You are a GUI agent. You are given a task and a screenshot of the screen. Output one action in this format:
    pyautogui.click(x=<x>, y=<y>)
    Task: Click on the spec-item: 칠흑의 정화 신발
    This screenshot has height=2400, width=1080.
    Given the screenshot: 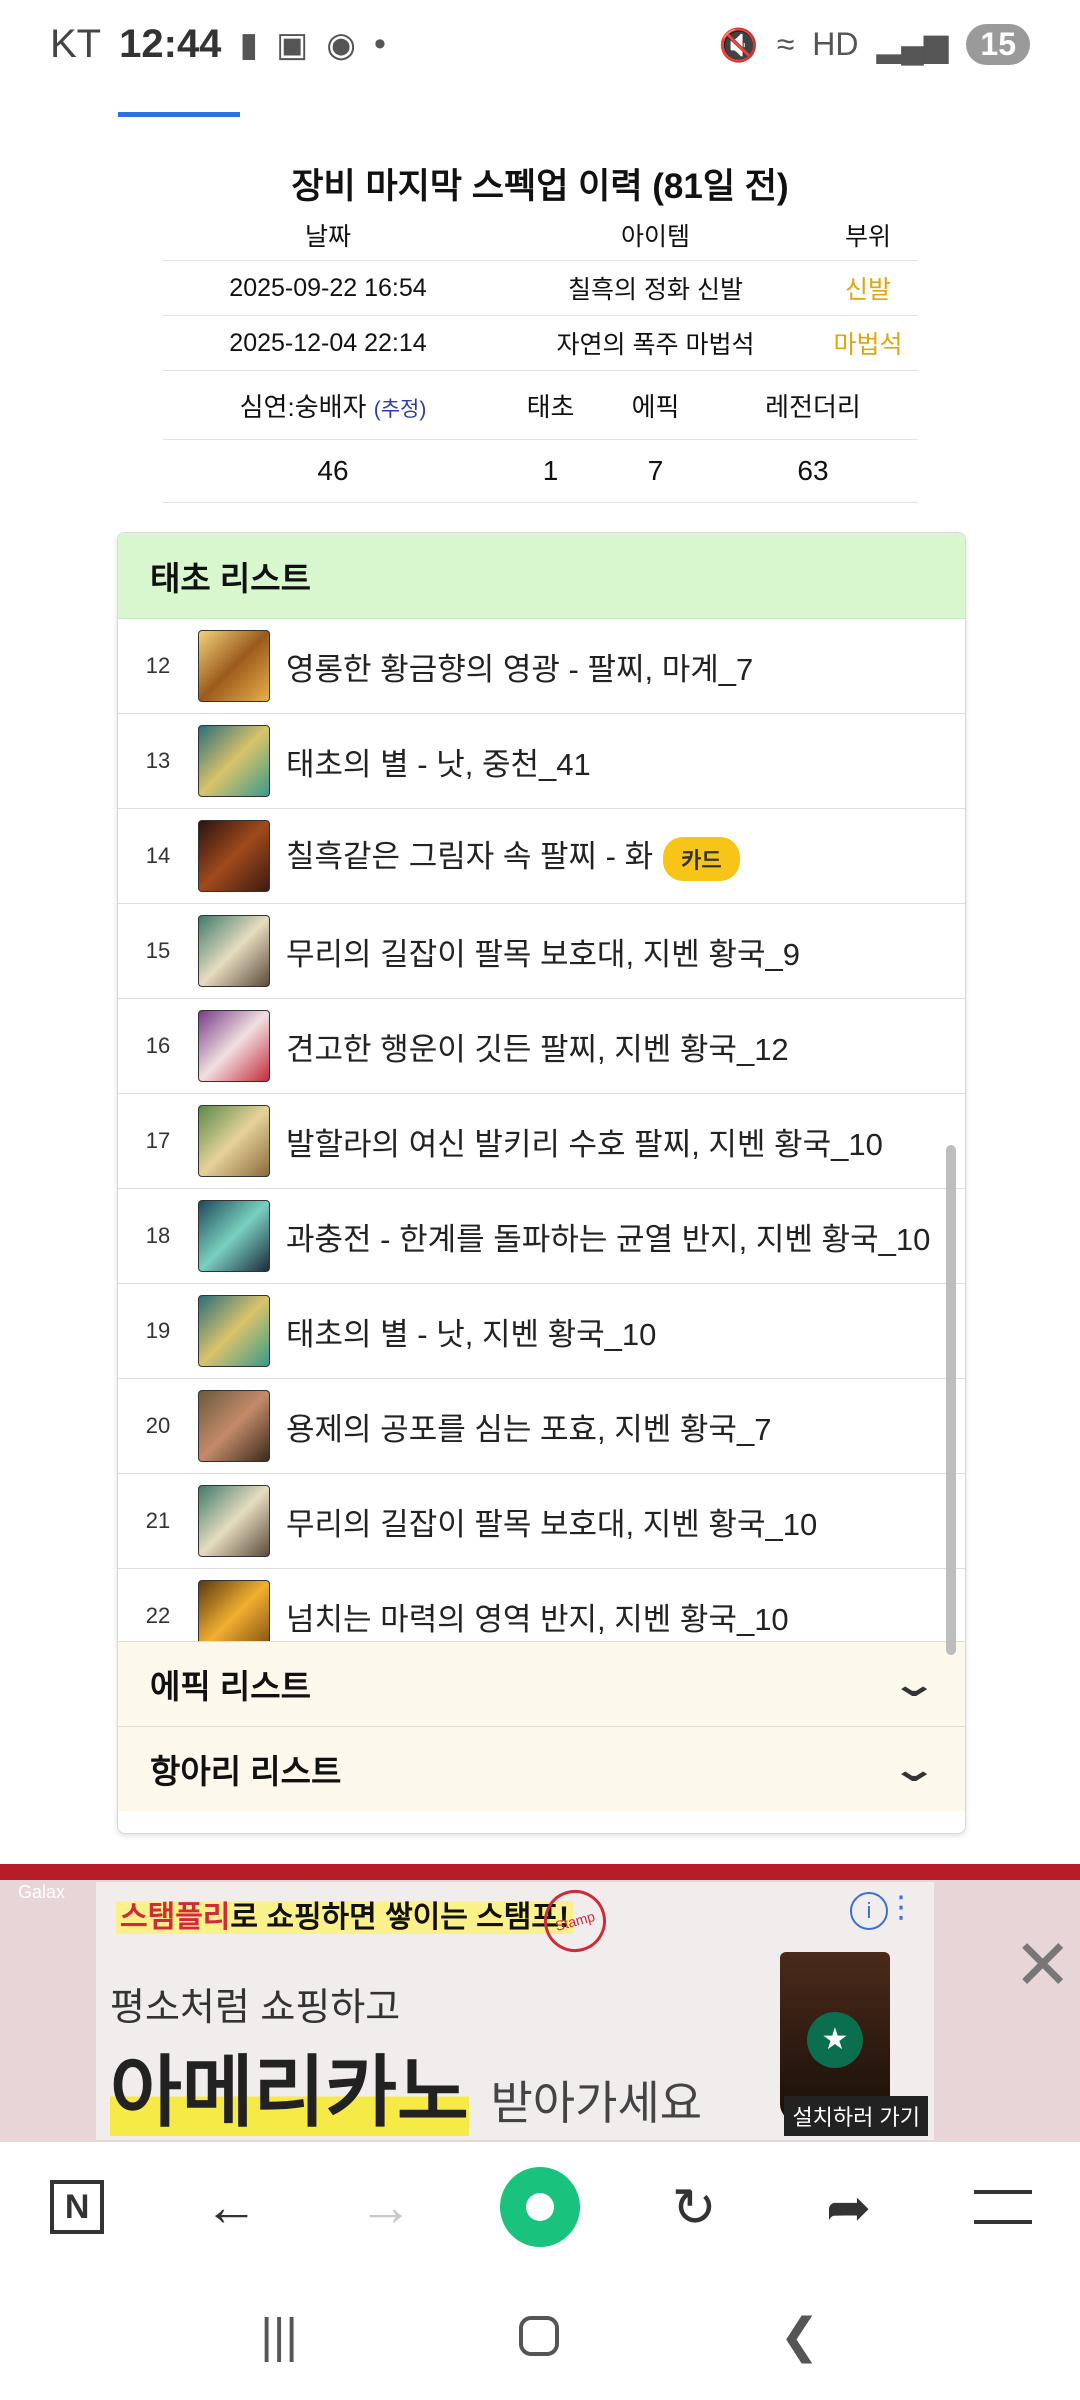 What is the action you would take?
    pyautogui.click(x=655, y=290)
    